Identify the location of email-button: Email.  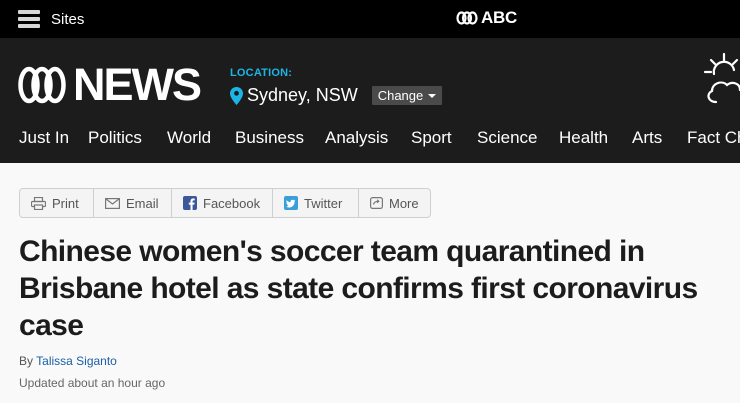
(133, 203).